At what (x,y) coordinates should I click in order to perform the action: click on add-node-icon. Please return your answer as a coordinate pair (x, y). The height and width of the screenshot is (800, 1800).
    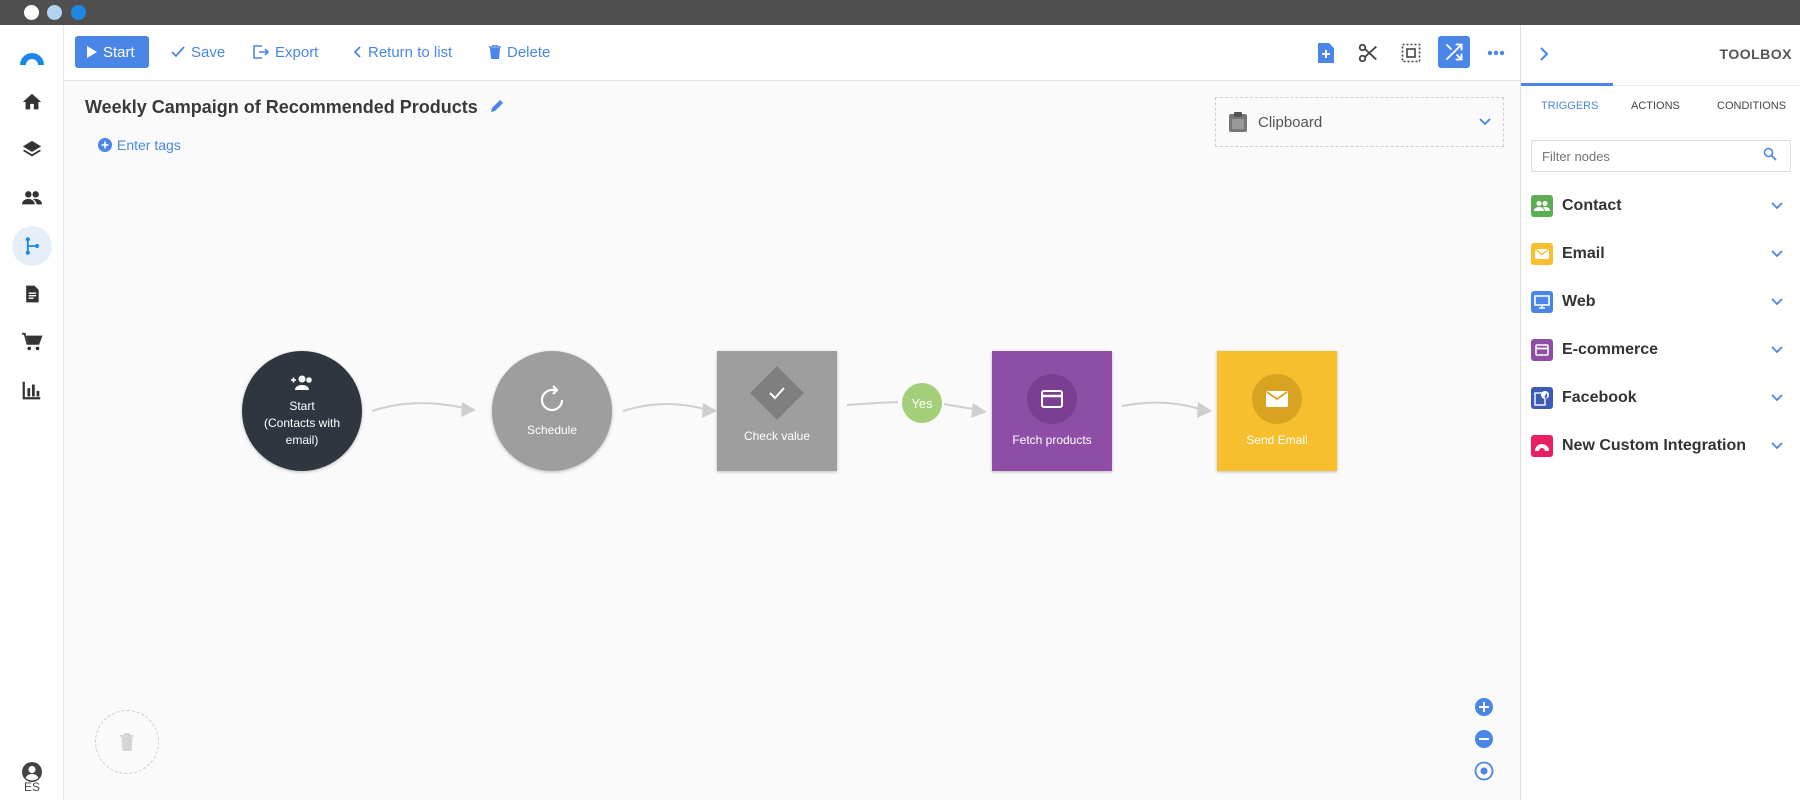
    Looking at the image, I should click on (1326, 53).